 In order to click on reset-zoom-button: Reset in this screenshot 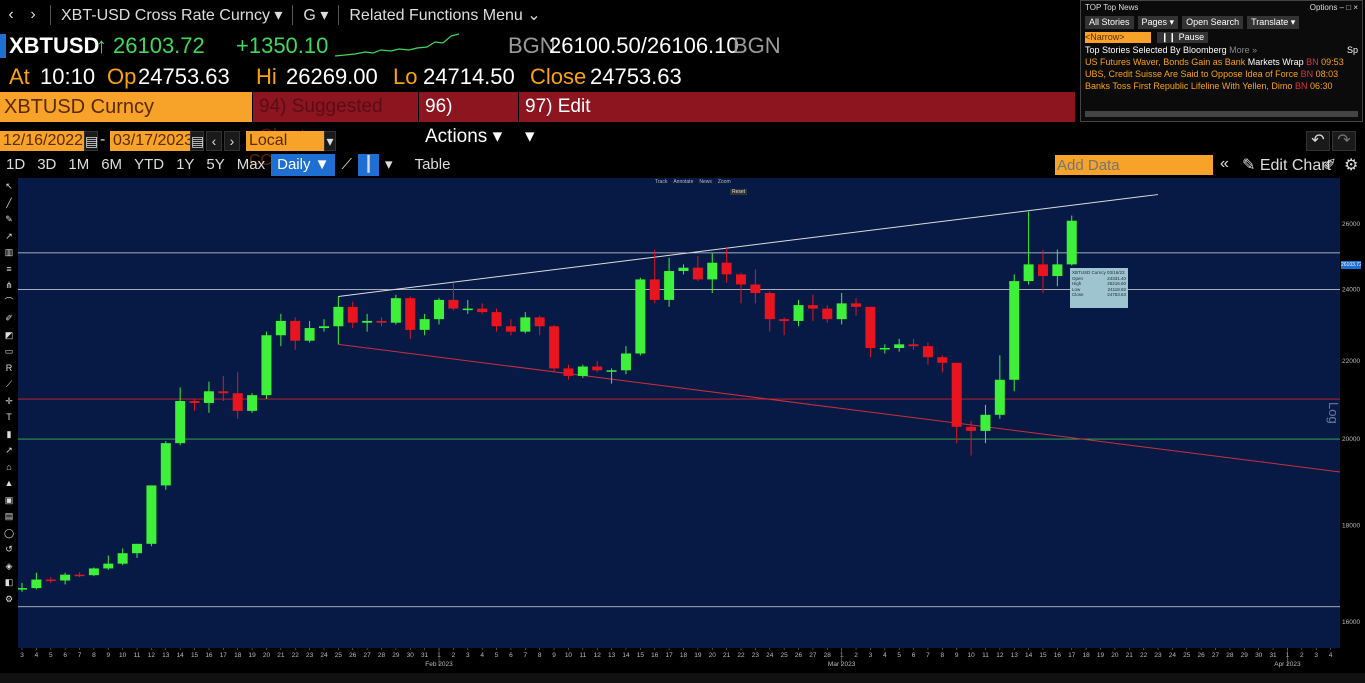, I will do `click(739, 192)`.